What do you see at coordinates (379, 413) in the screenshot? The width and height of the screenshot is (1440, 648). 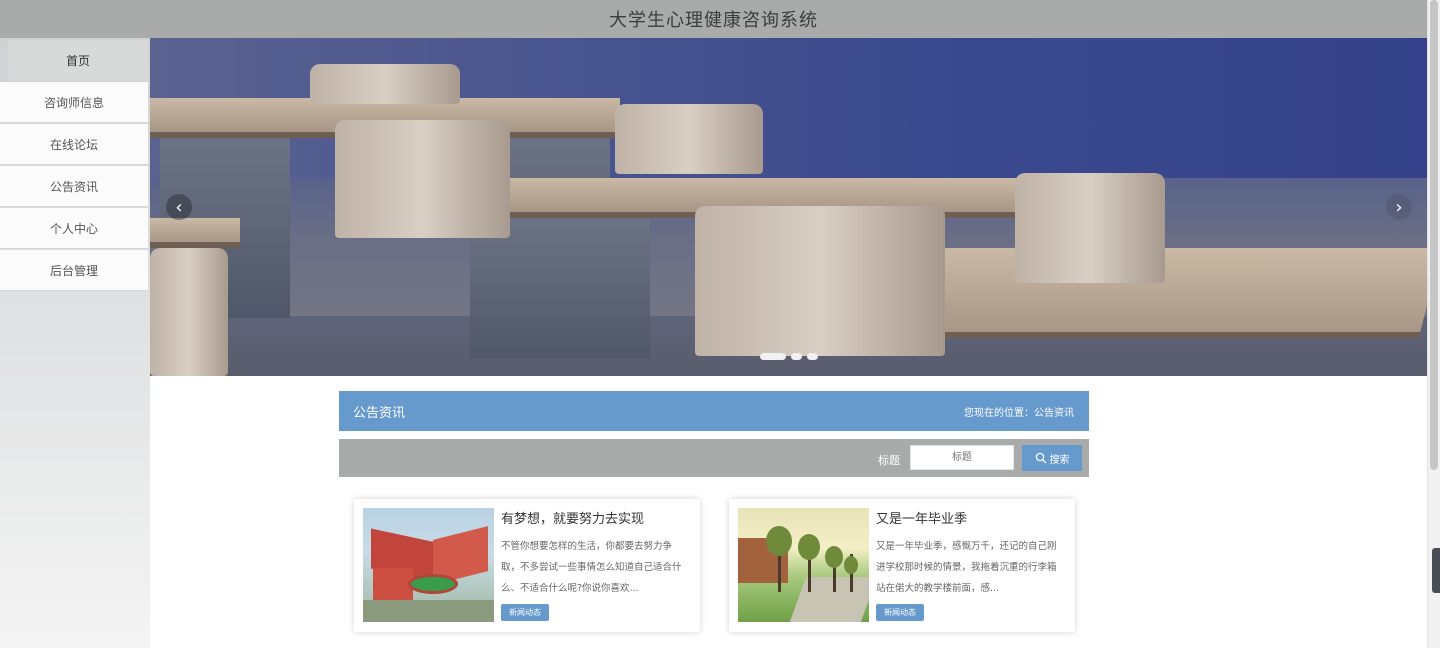 I see `section-title: 公告资讯` at bounding box center [379, 413].